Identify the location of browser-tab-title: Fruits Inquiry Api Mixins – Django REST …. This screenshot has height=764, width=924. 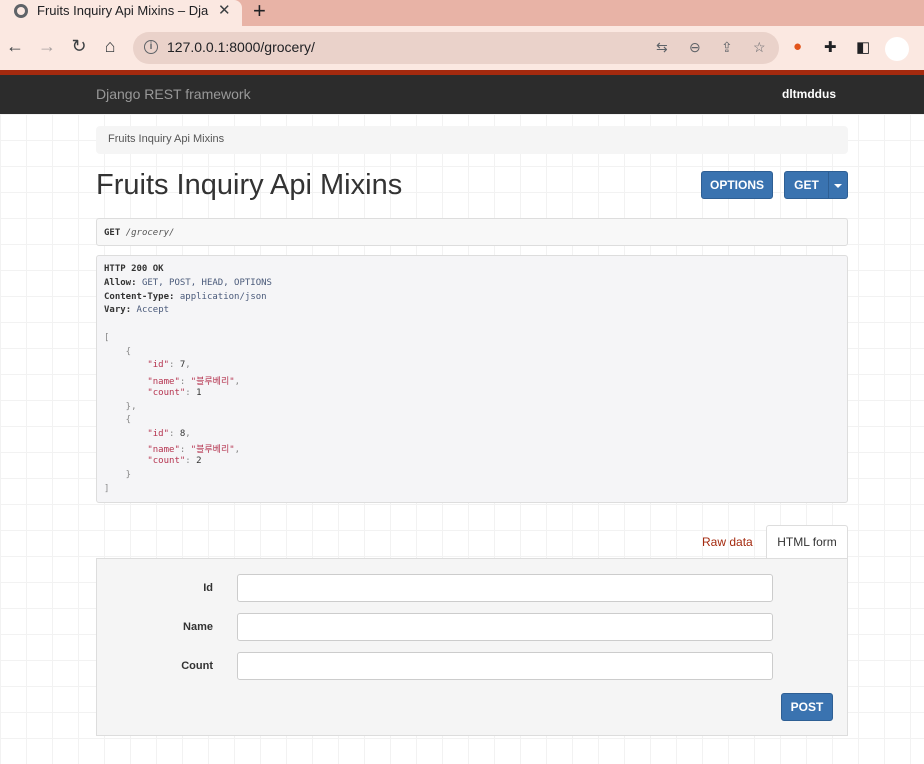
(123, 10).